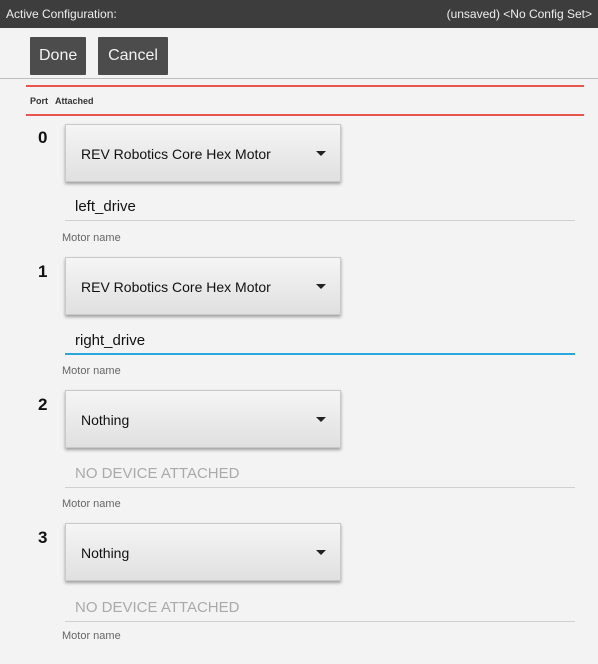 The image size is (598, 664). Describe the element at coordinates (43, 271) in the screenshot. I see `port-number: 1` at that location.